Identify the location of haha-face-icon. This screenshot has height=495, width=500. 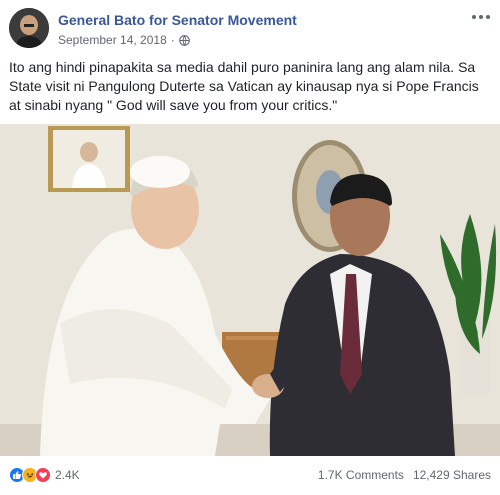
(30, 475).